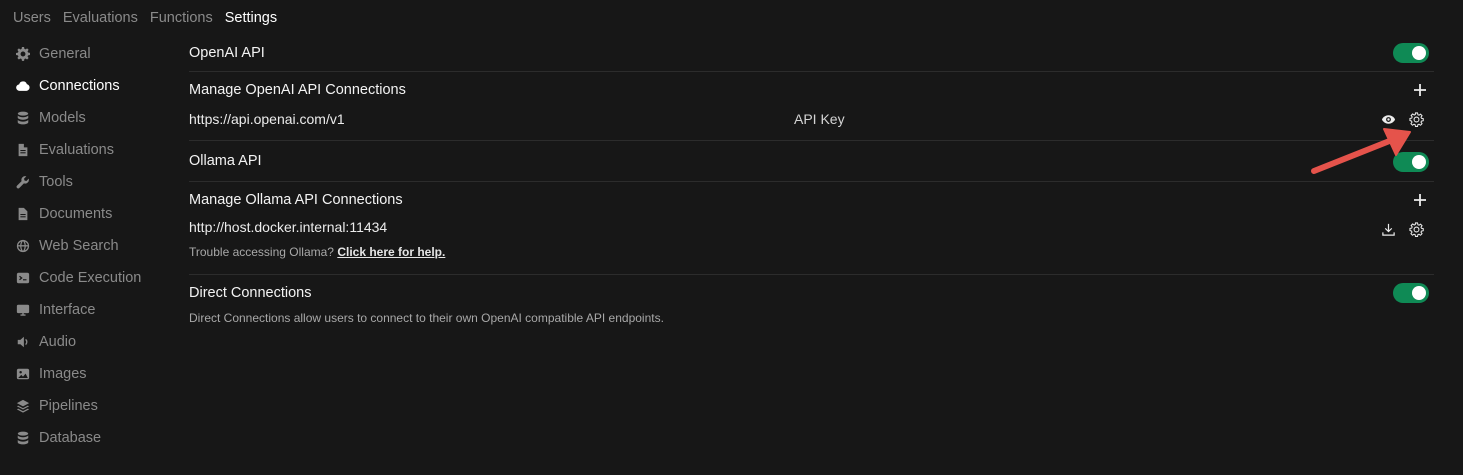 The width and height of the screenshot is (1463, 475). Describe the element at coordinates (251, 19) in the screenshot. I see `tab-settings: Settings` at that location.